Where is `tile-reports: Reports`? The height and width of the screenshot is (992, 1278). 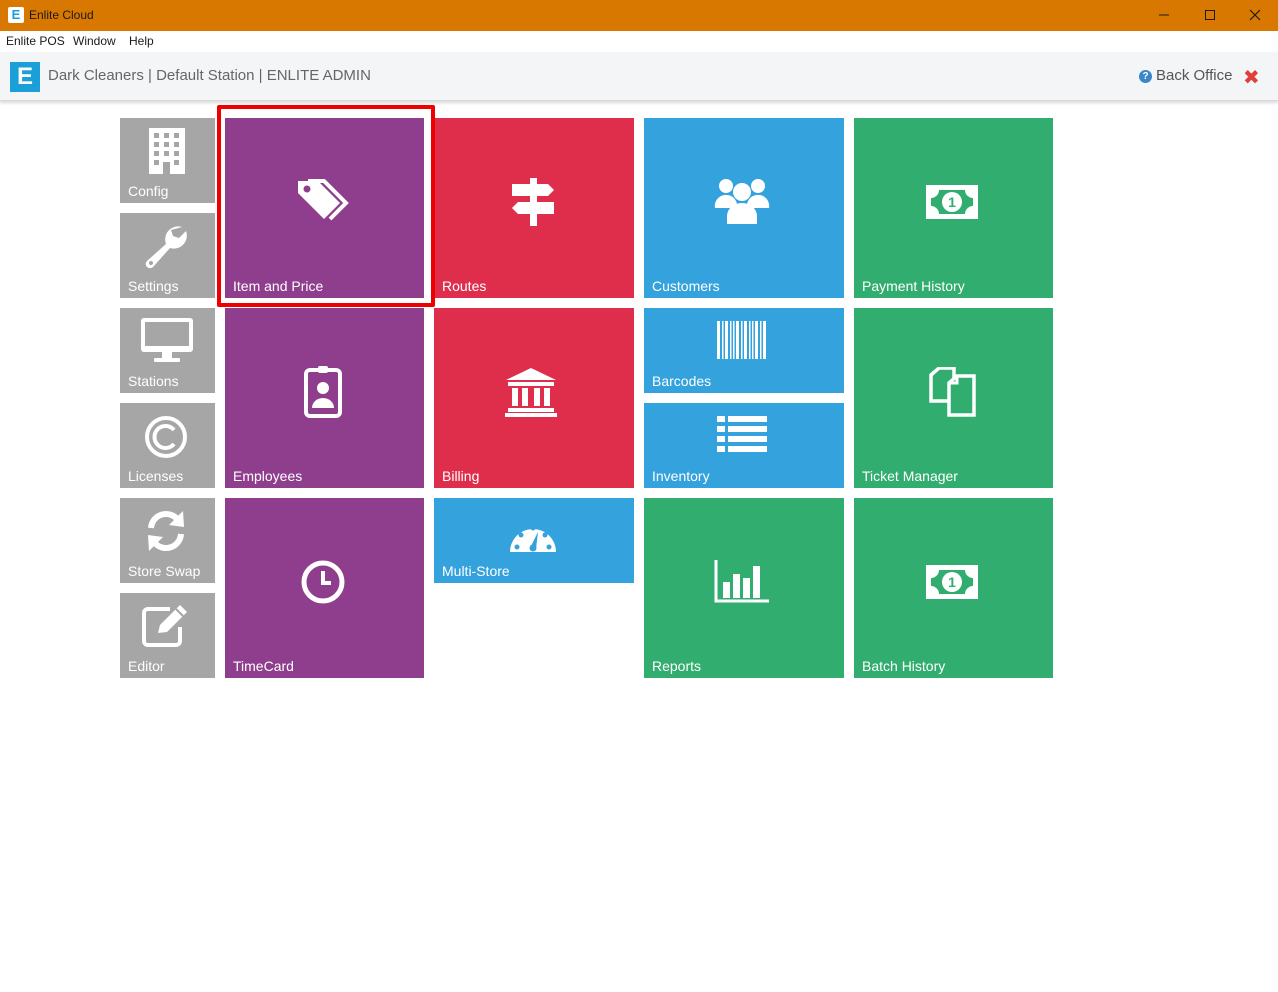 tile-reports: Reports is located at coordinates (744, 588).